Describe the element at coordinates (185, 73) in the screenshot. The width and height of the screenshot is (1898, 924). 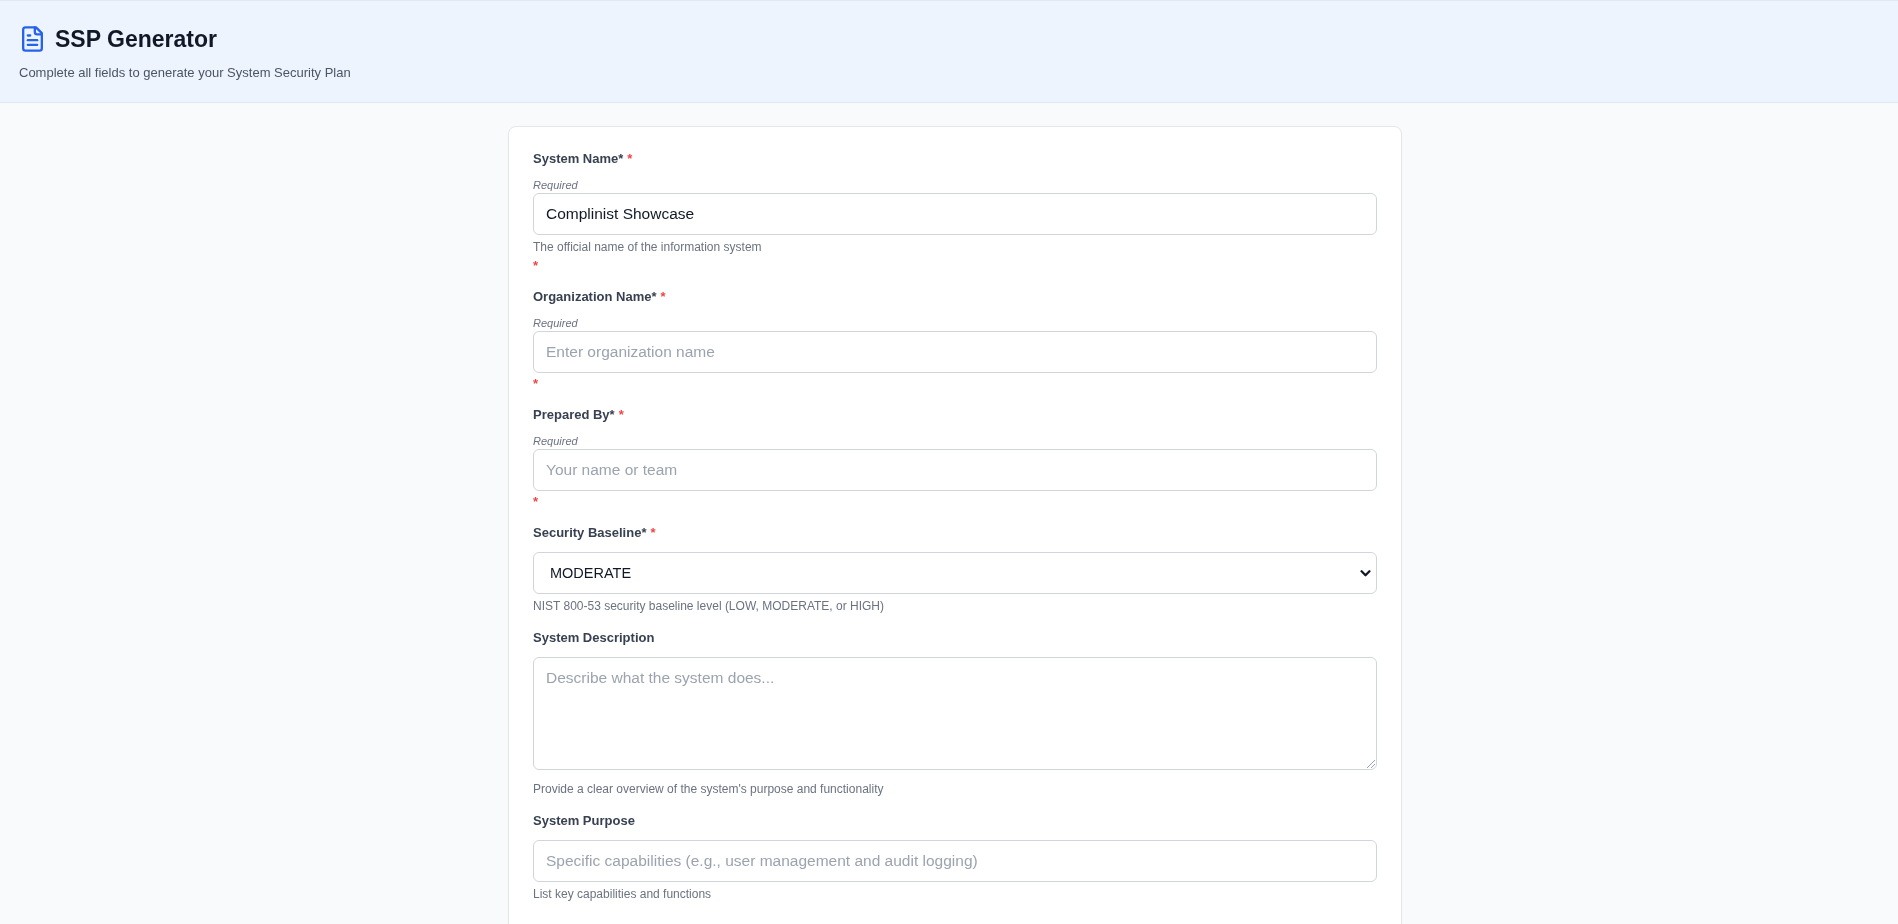
I see `page-subtitle: Complete all fields to generate your System Security Plan` at that location.